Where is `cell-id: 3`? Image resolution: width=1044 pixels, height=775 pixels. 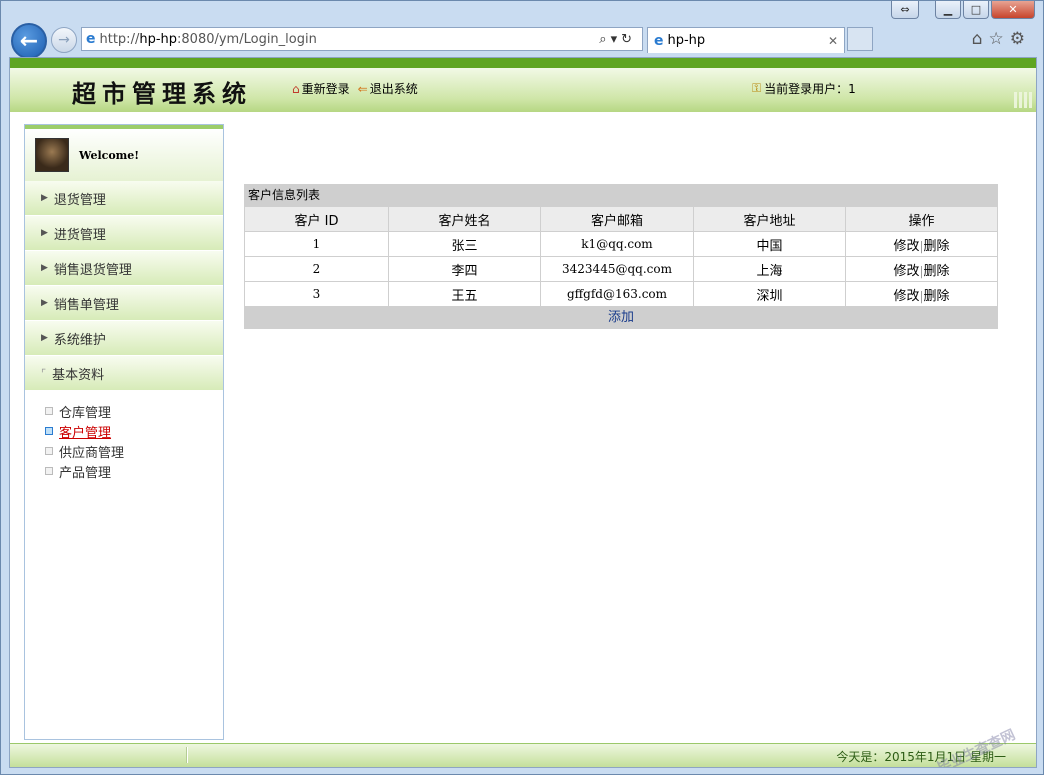
cell-id: 3 is located at coordinates (316, 294).